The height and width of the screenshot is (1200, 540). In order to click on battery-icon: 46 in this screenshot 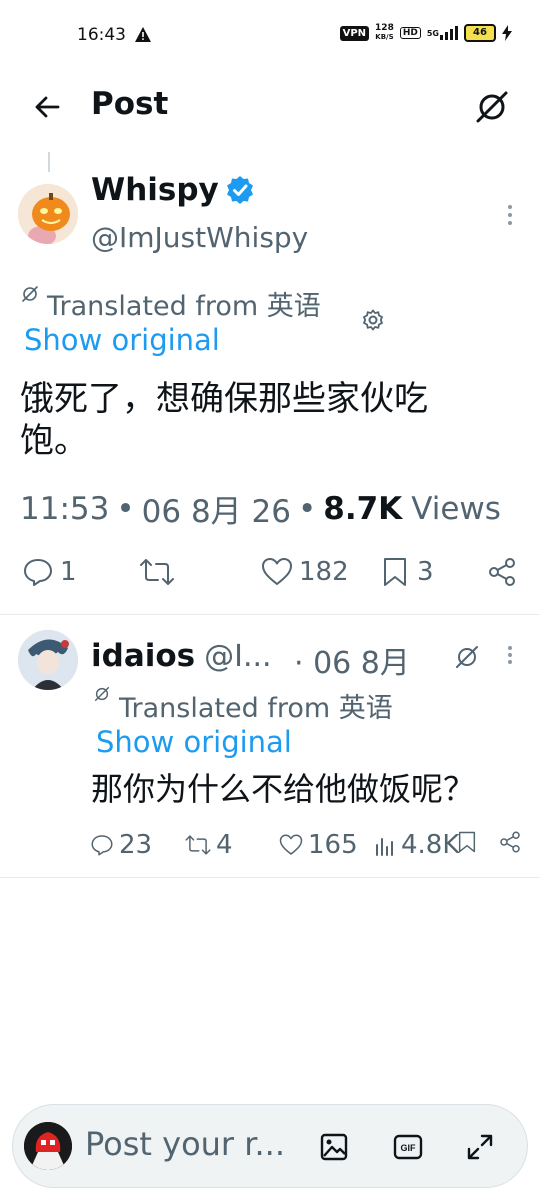, I will do `click(480, 33)`.